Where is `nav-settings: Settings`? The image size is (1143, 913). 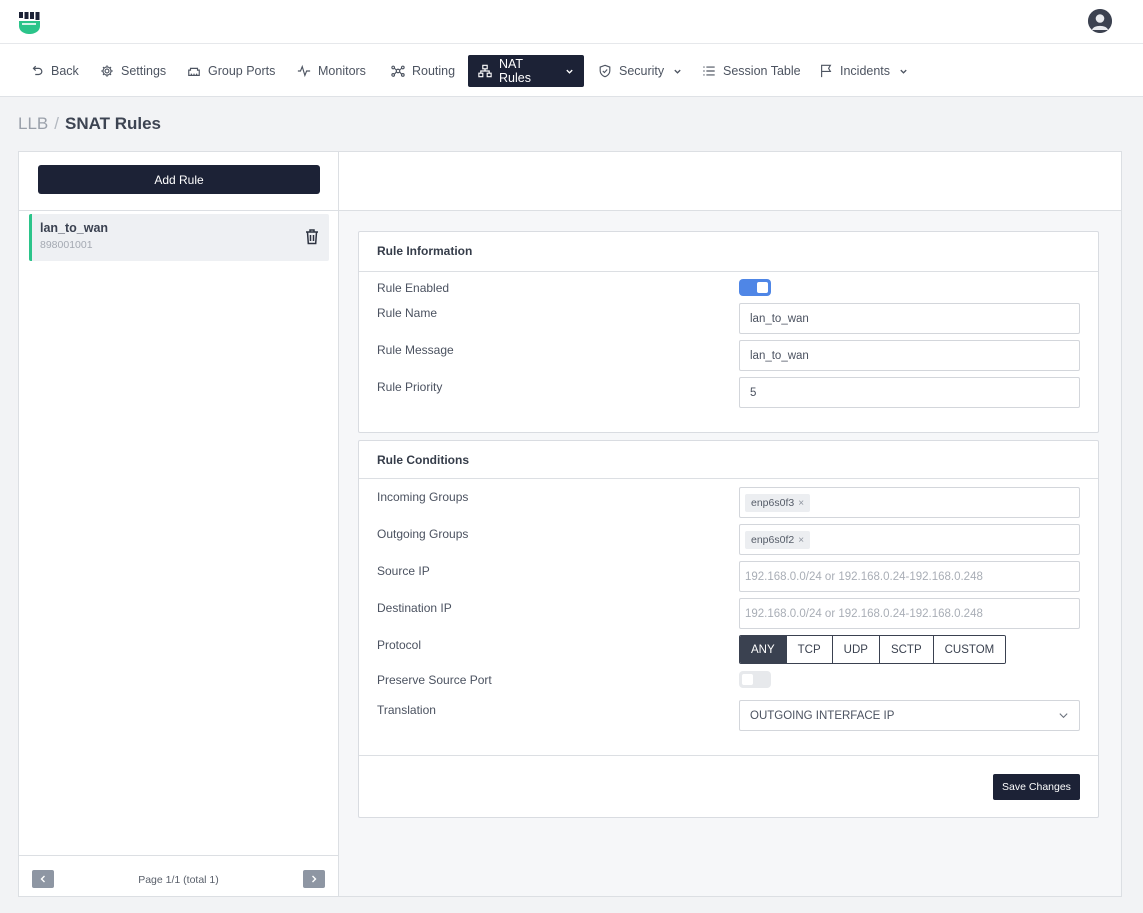
nav-settings: Settings is located at coordinates (133, 71).